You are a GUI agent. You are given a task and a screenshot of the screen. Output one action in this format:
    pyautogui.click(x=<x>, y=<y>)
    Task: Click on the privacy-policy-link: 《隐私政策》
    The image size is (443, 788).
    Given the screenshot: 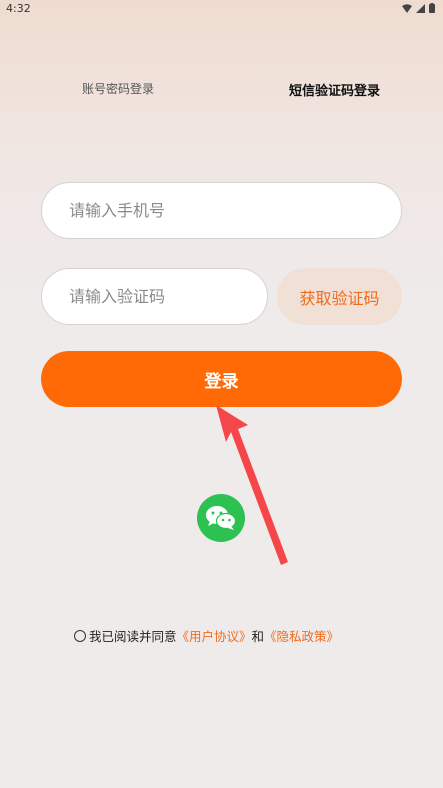 What is the action you would take?
    pyautogui.click(x=301, y=635)
    